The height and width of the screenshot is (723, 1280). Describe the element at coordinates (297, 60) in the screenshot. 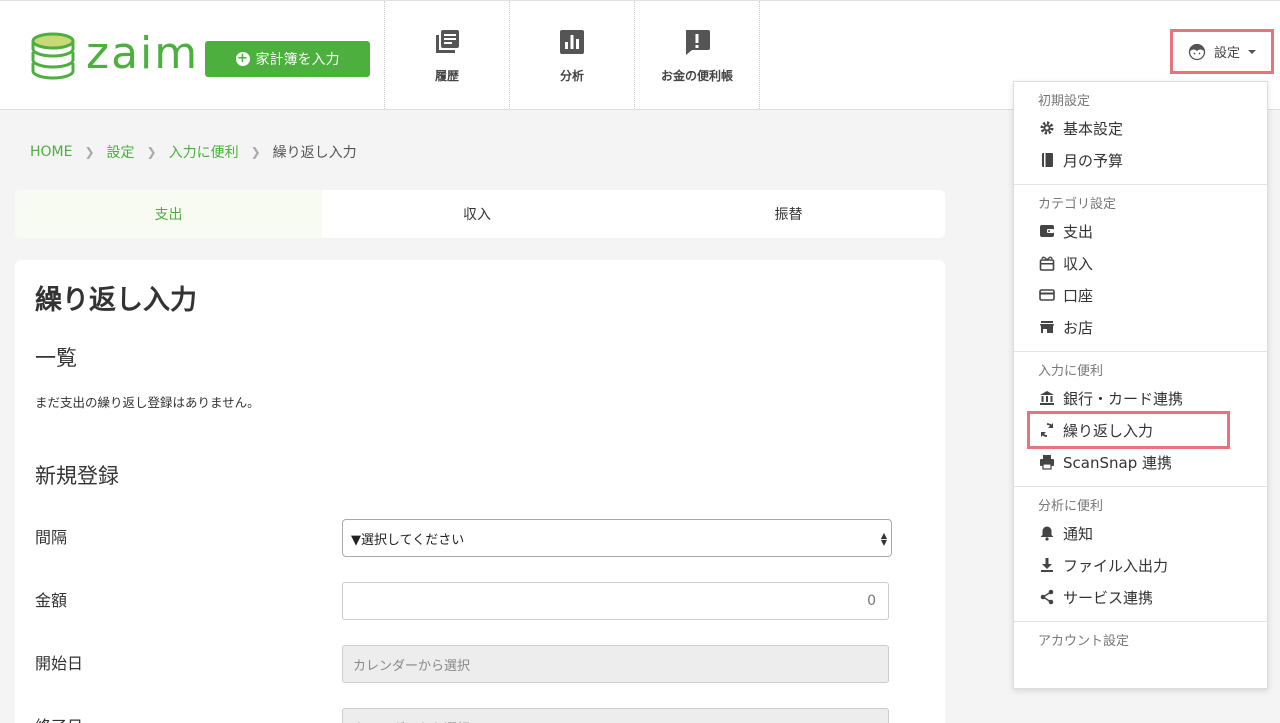

I see `entry-button-label: 家計簿を入力` at that location.